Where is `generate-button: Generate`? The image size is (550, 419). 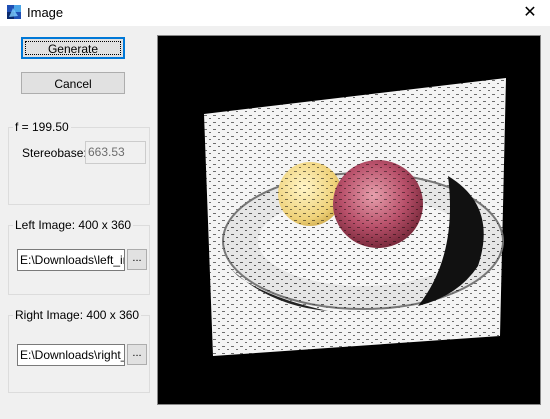 generate-button: Generate is located at coordinates (73, 48).